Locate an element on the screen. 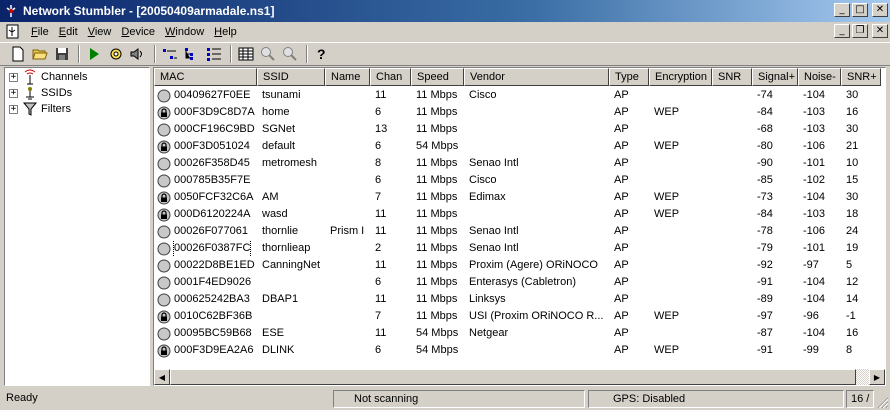 The width and height of the screenshot is (890, 410). maximize-button: □ is located at coordinates (860, 10).